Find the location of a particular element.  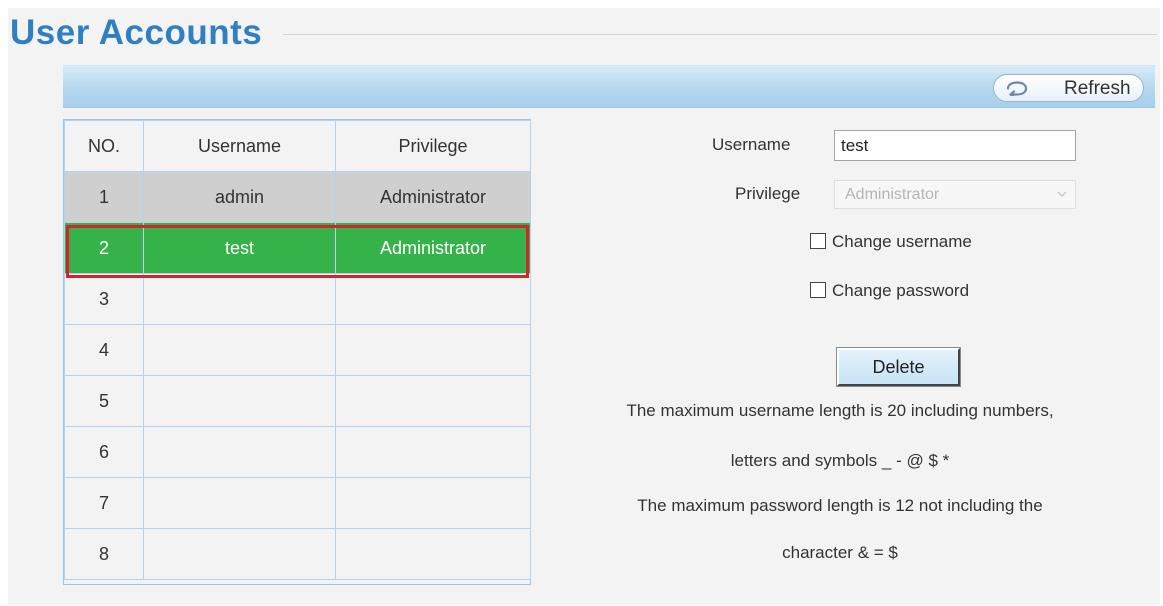

table-row: 6 is located at coordinates (297, 452).